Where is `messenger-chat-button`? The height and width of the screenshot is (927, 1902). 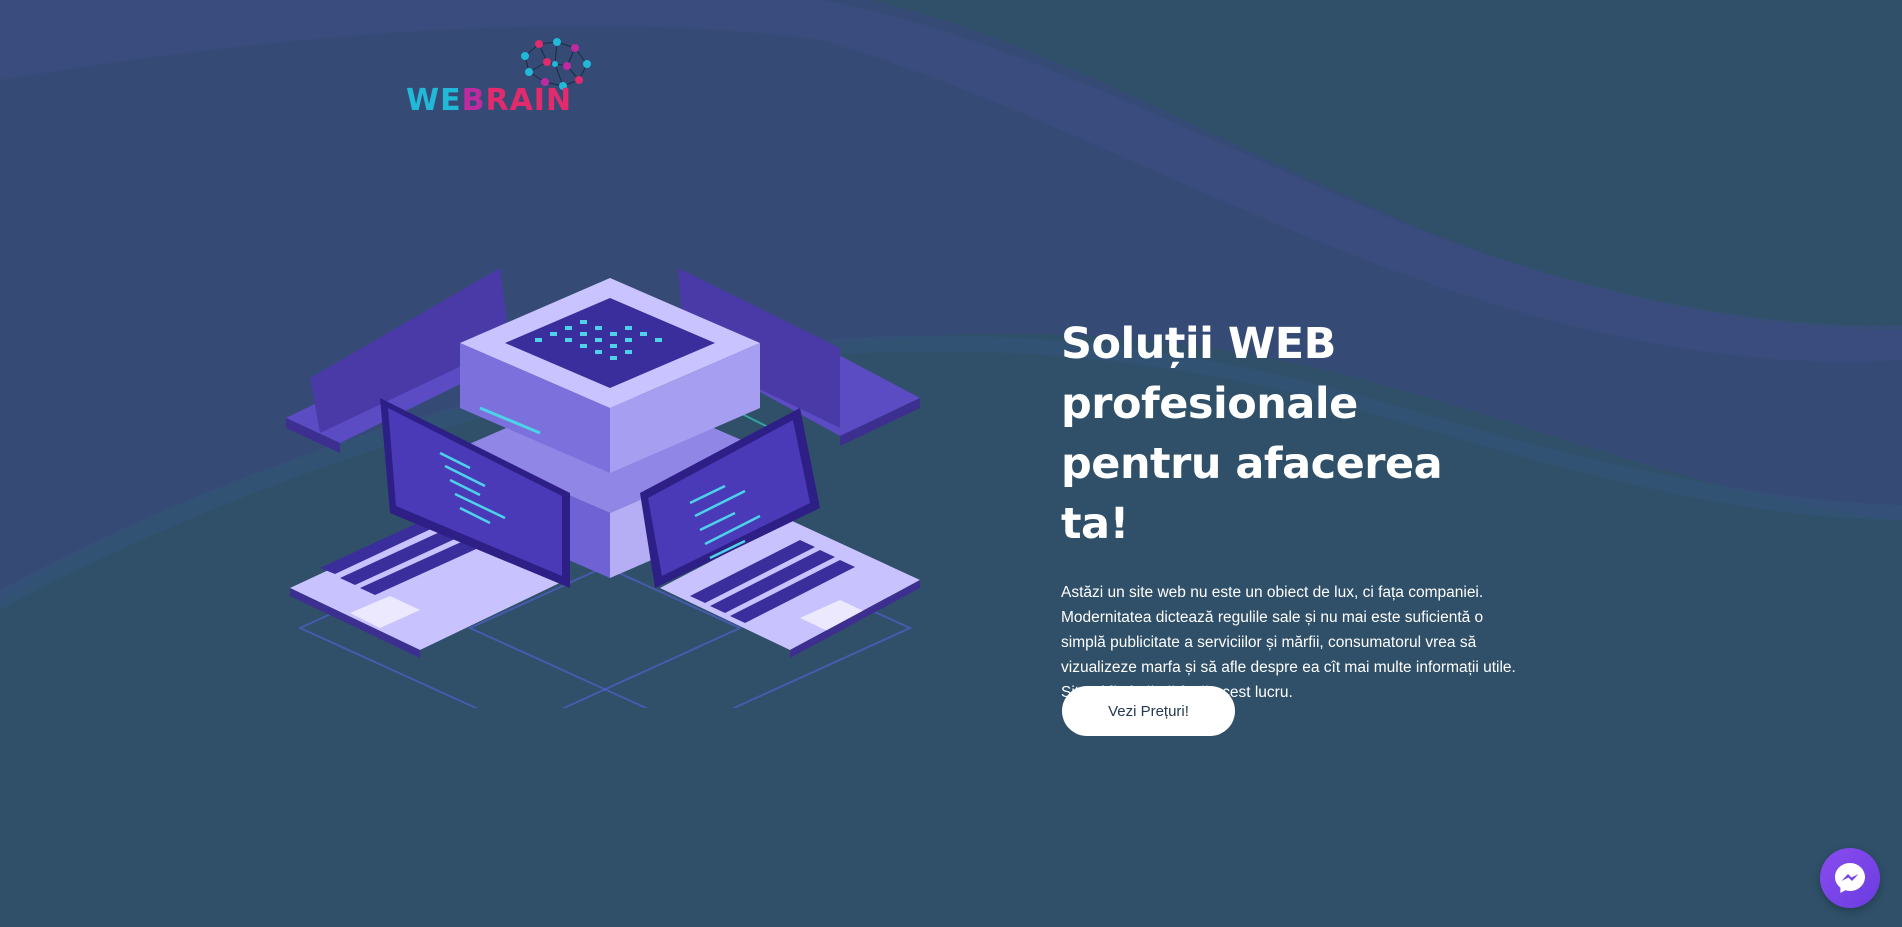
messenger-chat-button is located at coordinates (1850, 878).